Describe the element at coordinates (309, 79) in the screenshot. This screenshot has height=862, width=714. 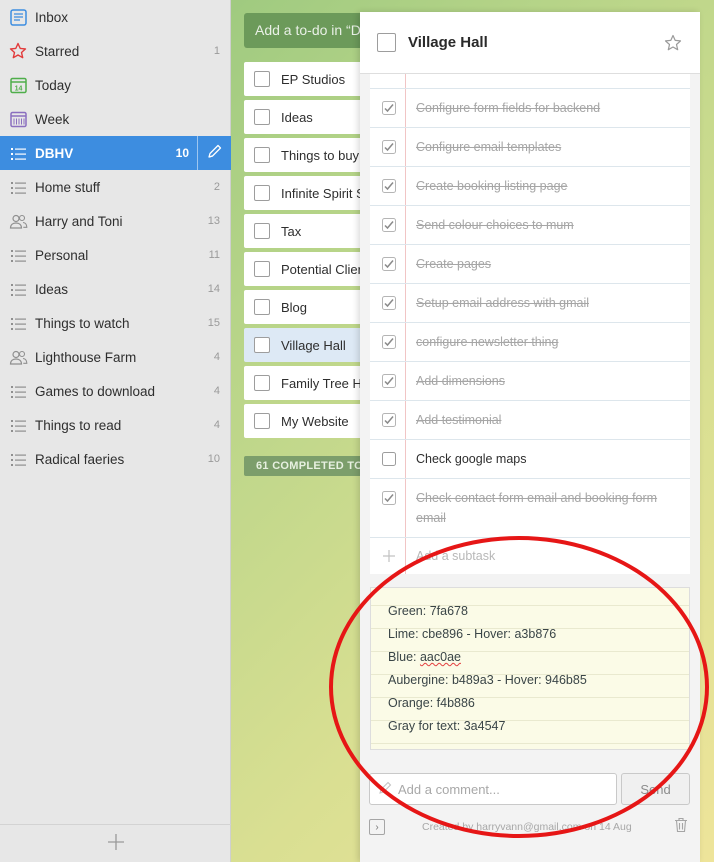
I see `todo-item: EP Studios` at that location.